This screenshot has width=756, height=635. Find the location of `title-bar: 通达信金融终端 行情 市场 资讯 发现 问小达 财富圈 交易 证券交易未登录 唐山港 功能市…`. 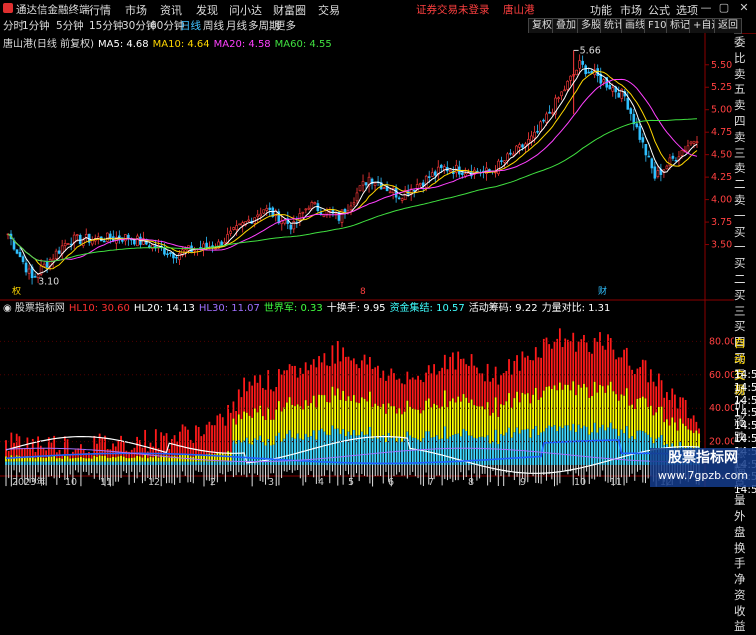

title-bar: 通达信金融终端 行情 市场 资讯 发现 问小达 财富圈 交易 证券交易未登录 唐山港 功能市… is located at coordinates (378, 9).